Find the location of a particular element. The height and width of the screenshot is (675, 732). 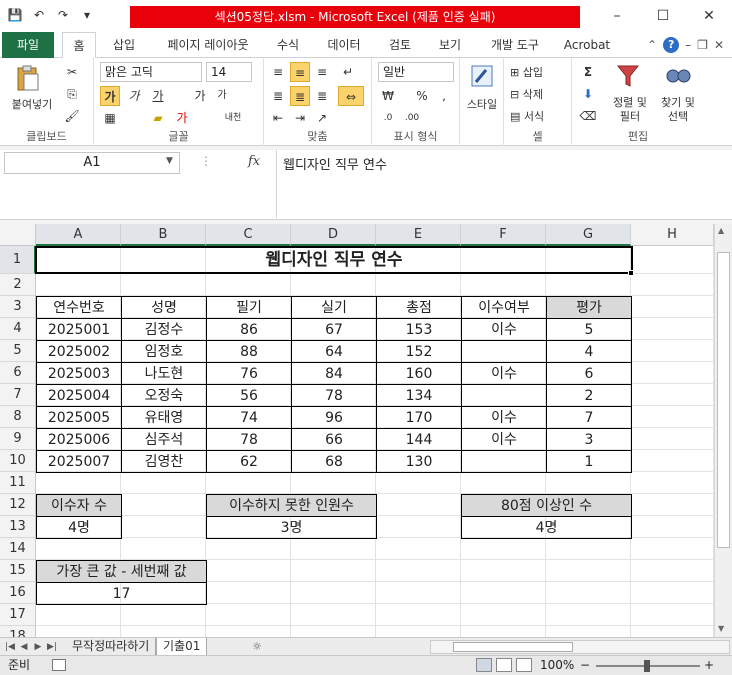

doc-minimize-icon: – is located at coordinates (688, 45).